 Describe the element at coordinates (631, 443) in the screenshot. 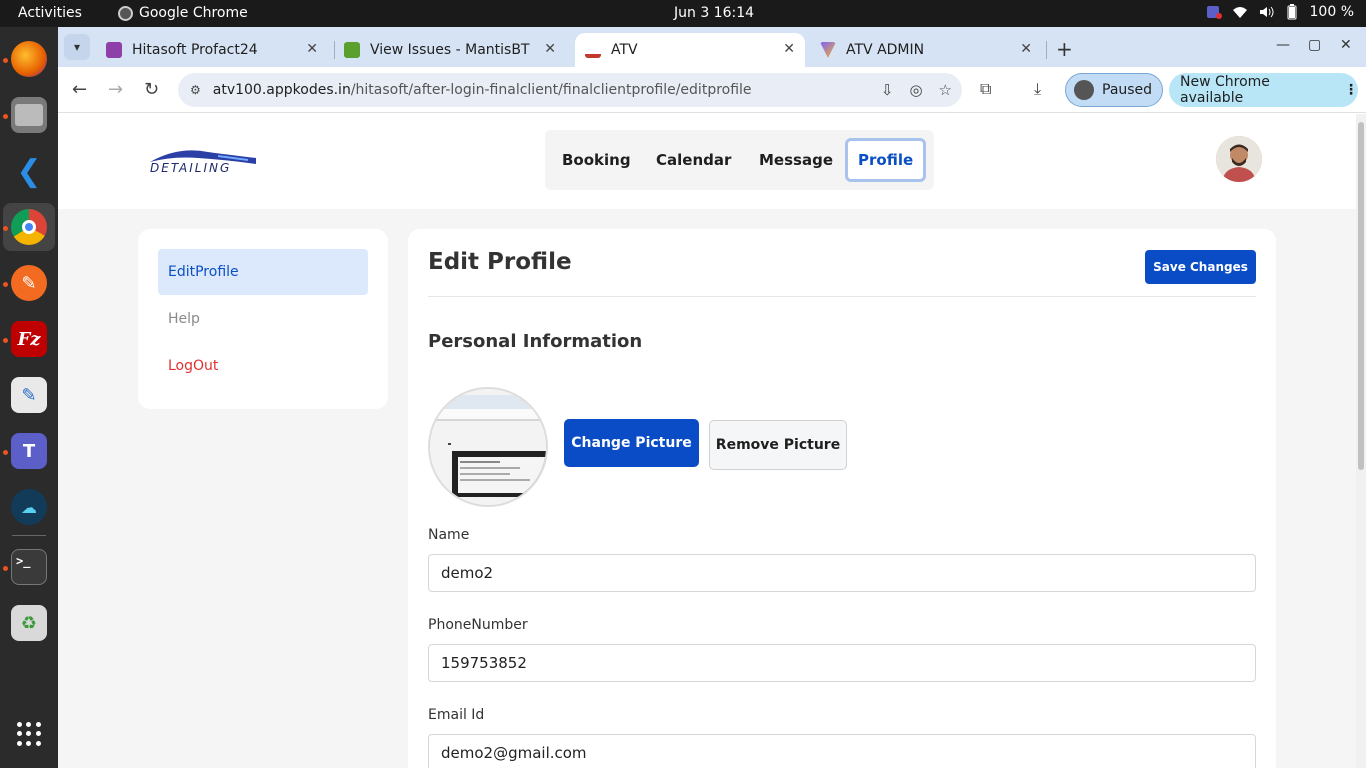

I see `change-picture-button: Change Picture` at that location.